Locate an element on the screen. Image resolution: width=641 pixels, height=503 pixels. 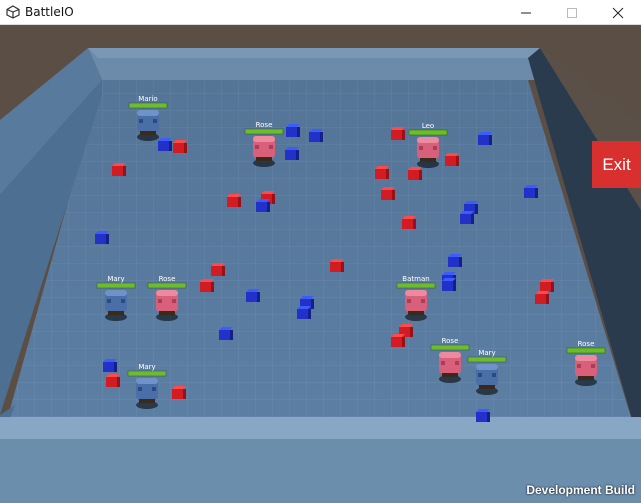
player-name: Leo is located at coordinates (428, 126).